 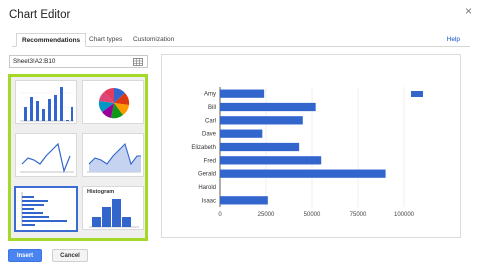 I want to click on x-tick-label: 50000, so click(x=312, y=215).